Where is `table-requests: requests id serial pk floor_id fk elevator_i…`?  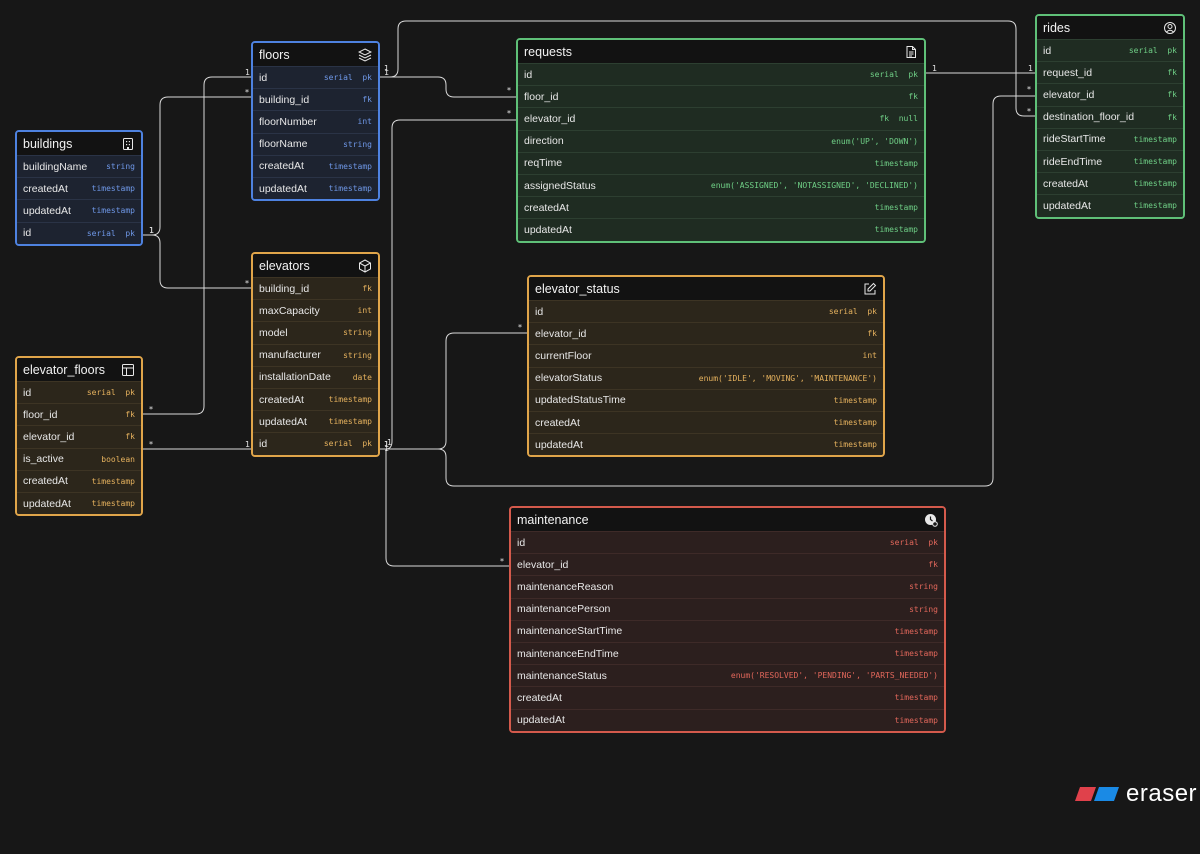 table-requests: requests id serial pk floor_id fk elevator_i… is located at coordinates (721, 140).